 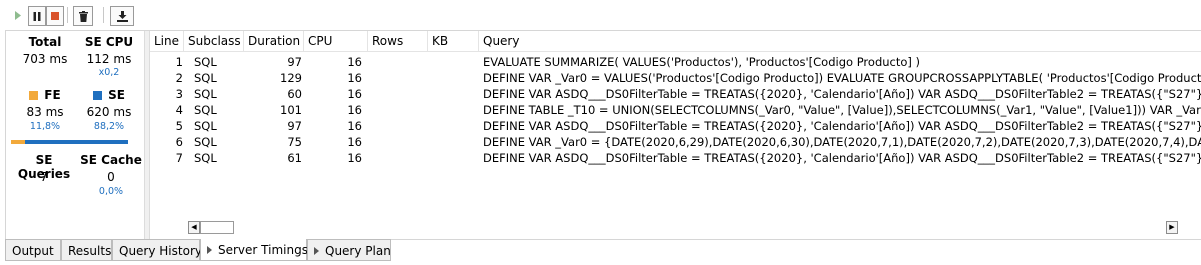 I want to click on fe-label: FE, so click(x=45, y=95).